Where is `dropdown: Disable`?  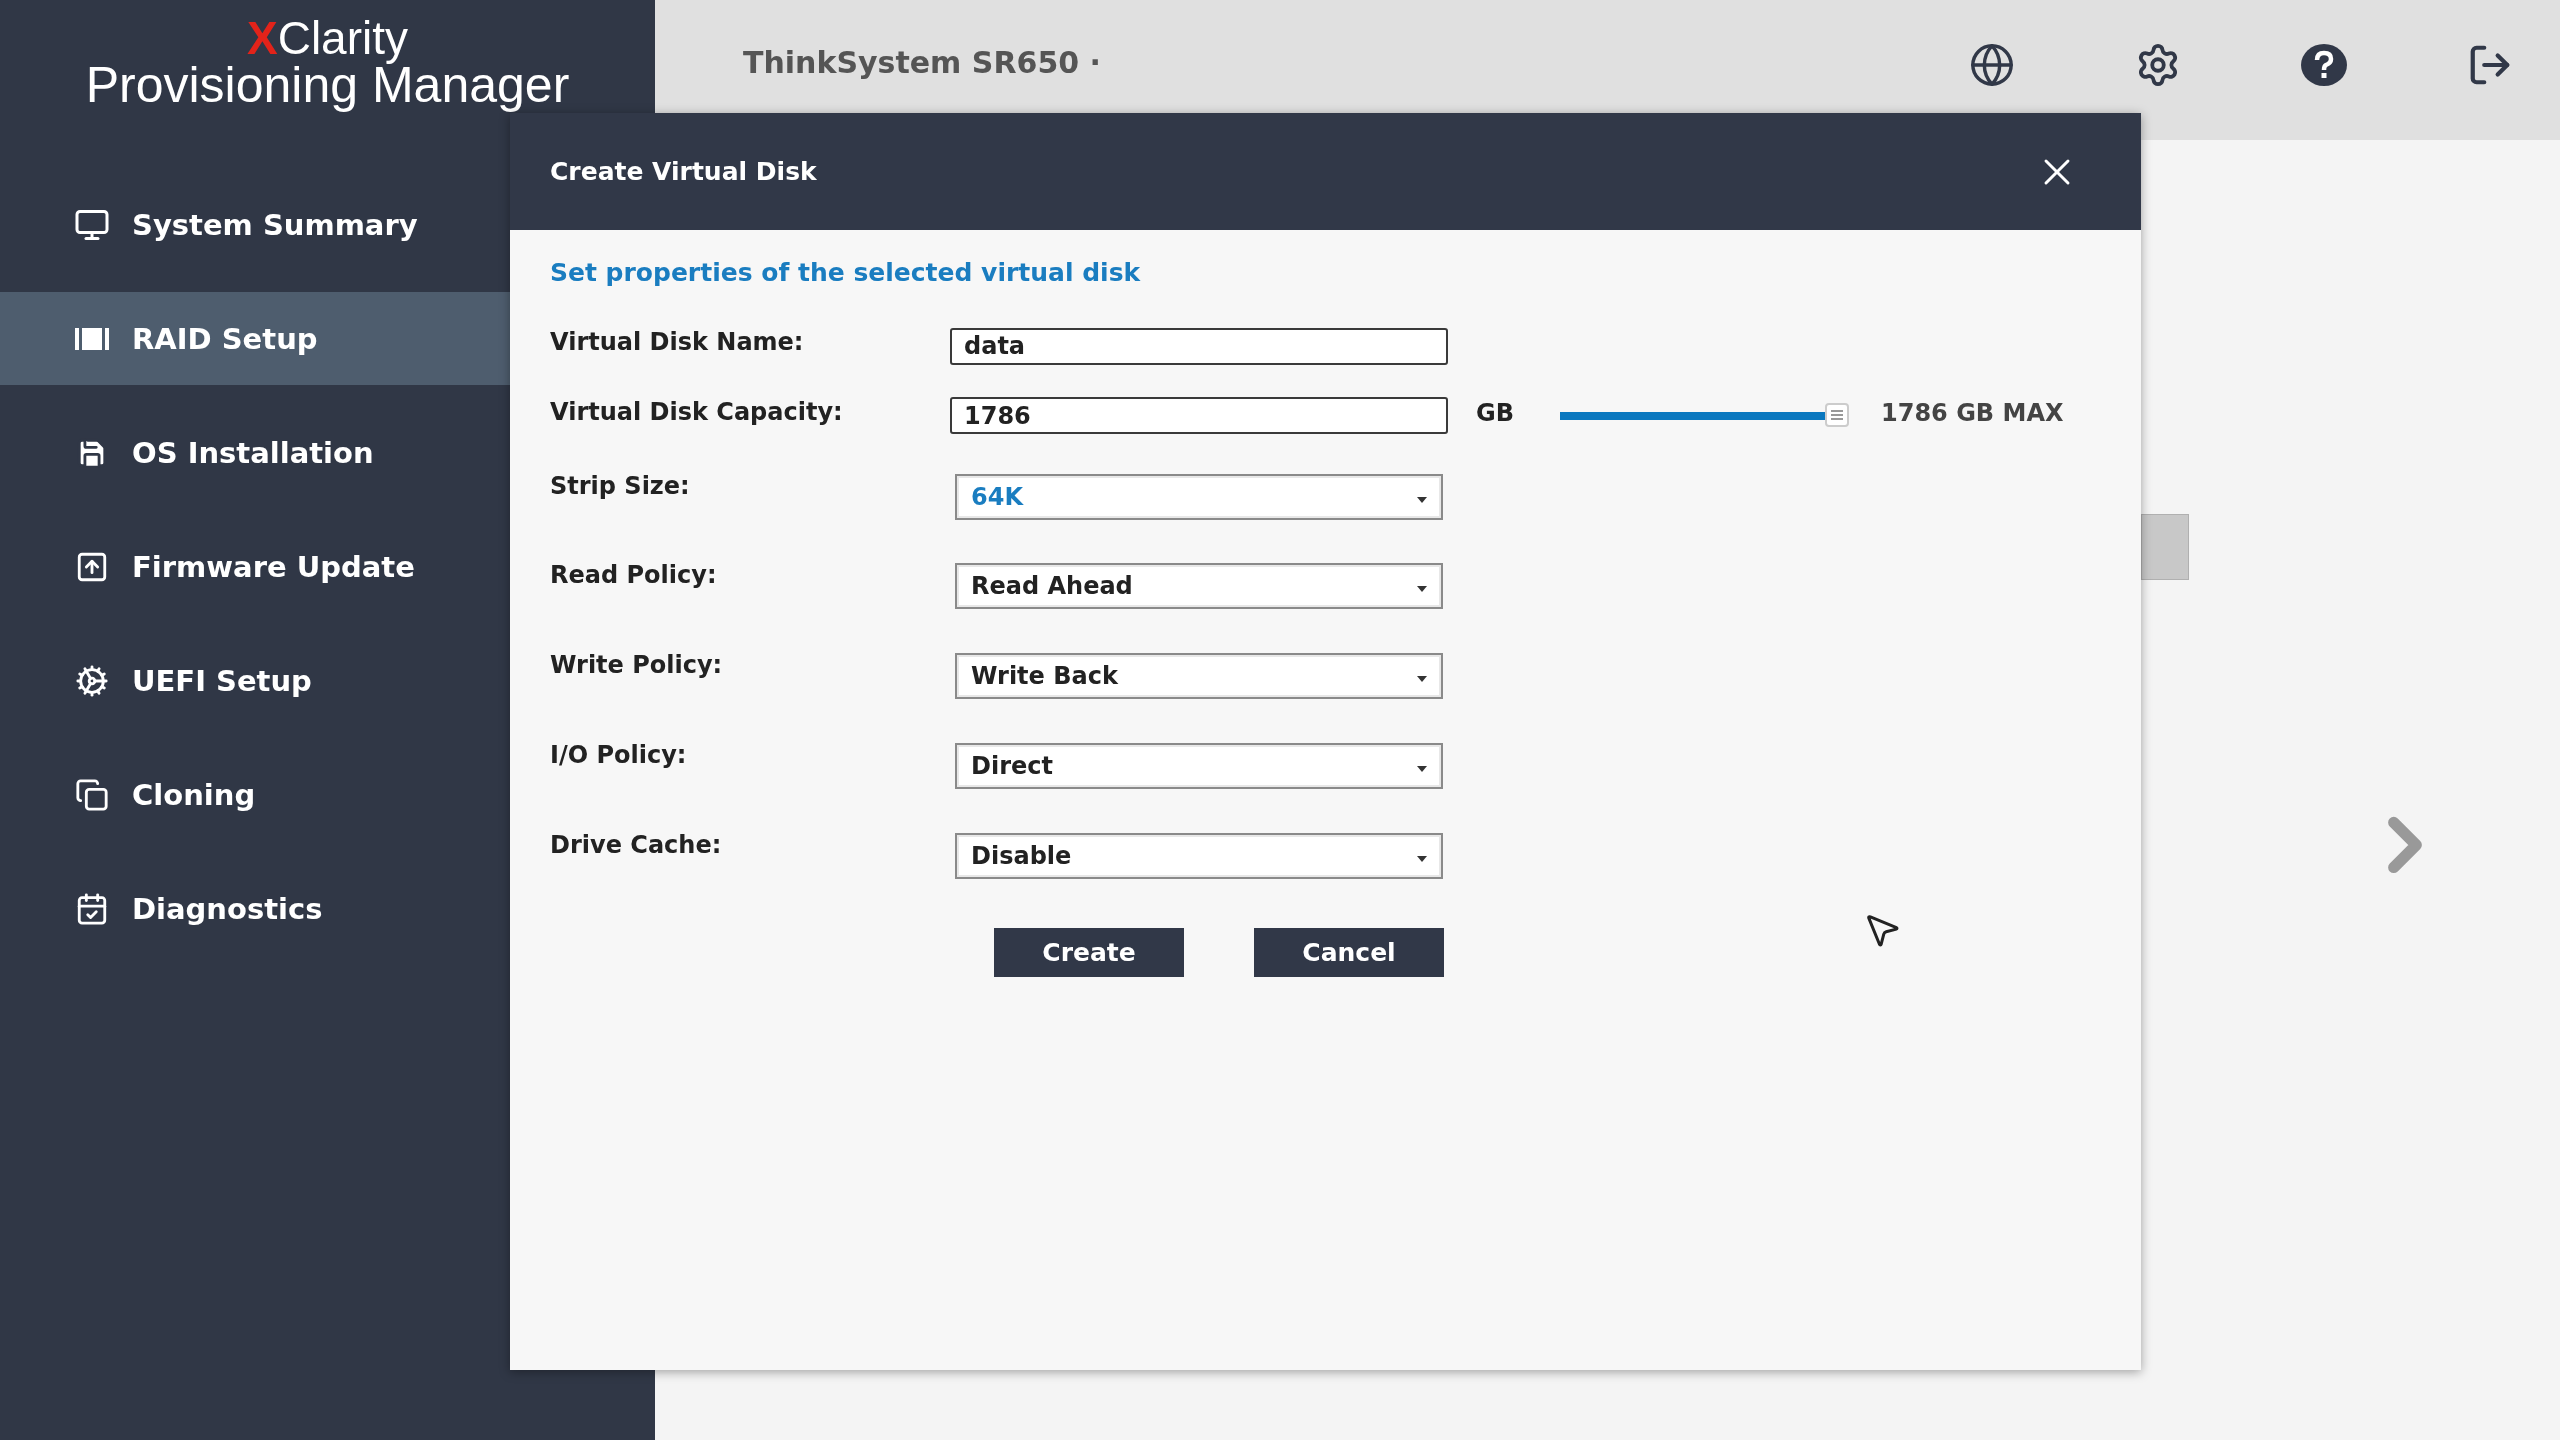
dropdown: Disable is located at coordinates (1199, 856).